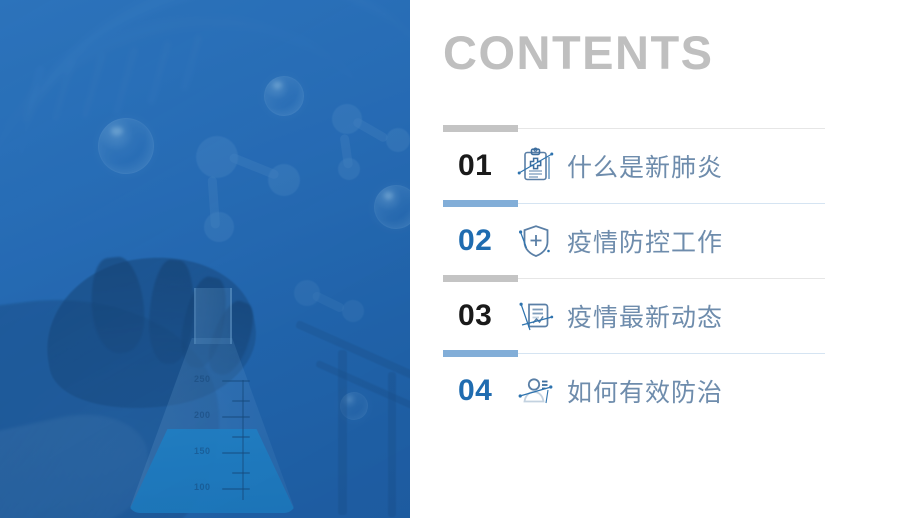  I want to click on shield-plus-icon, so click(536, 241).